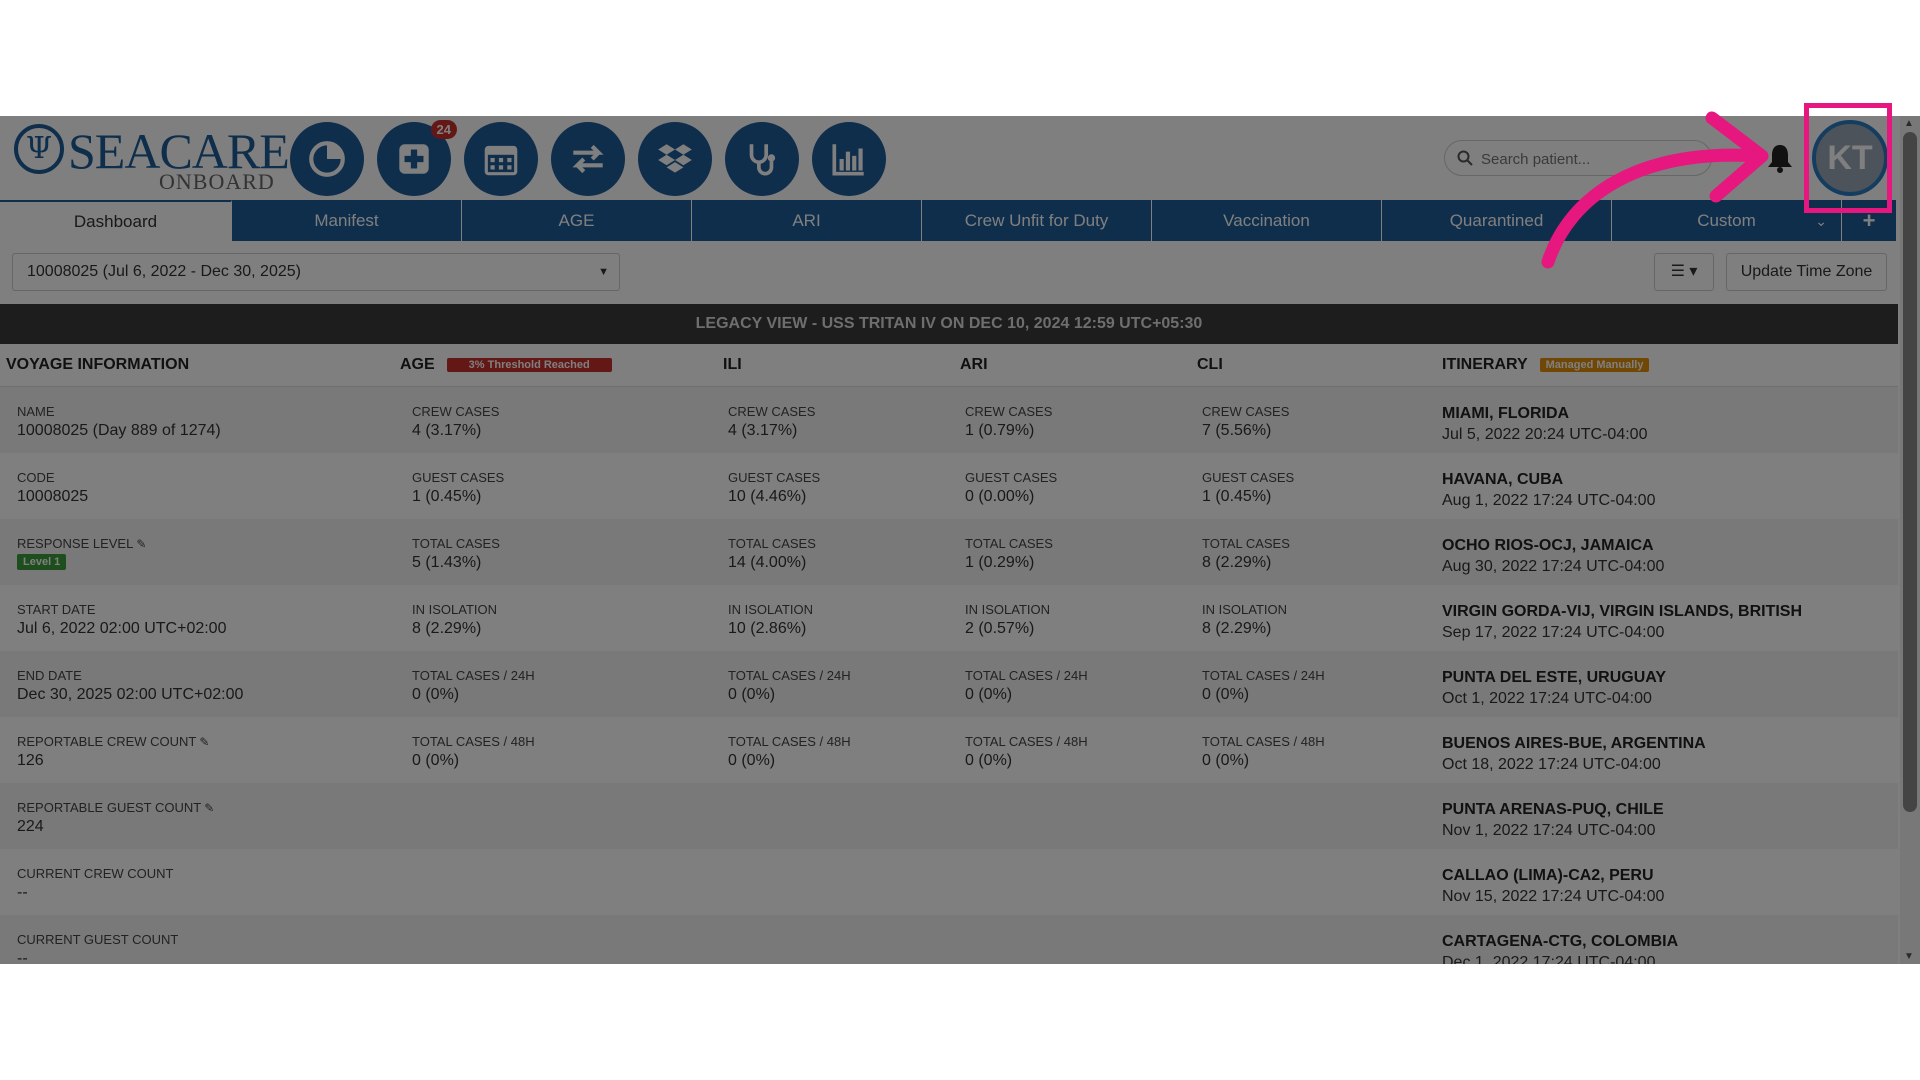 This screenshot has width=1920, height=1080. What do you see at coordinates (202, 874) in the screenshot?
I see `field-label: CURRENT CREW COUNT` at bounding box center [202, 874].